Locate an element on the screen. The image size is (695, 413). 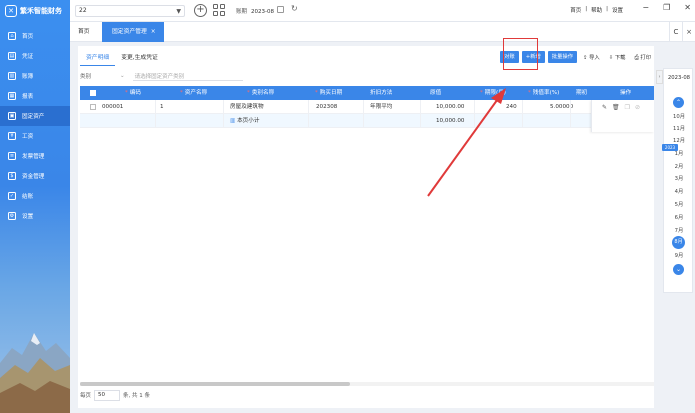
tab-close-icon: × is located at coordinates (153, 32).